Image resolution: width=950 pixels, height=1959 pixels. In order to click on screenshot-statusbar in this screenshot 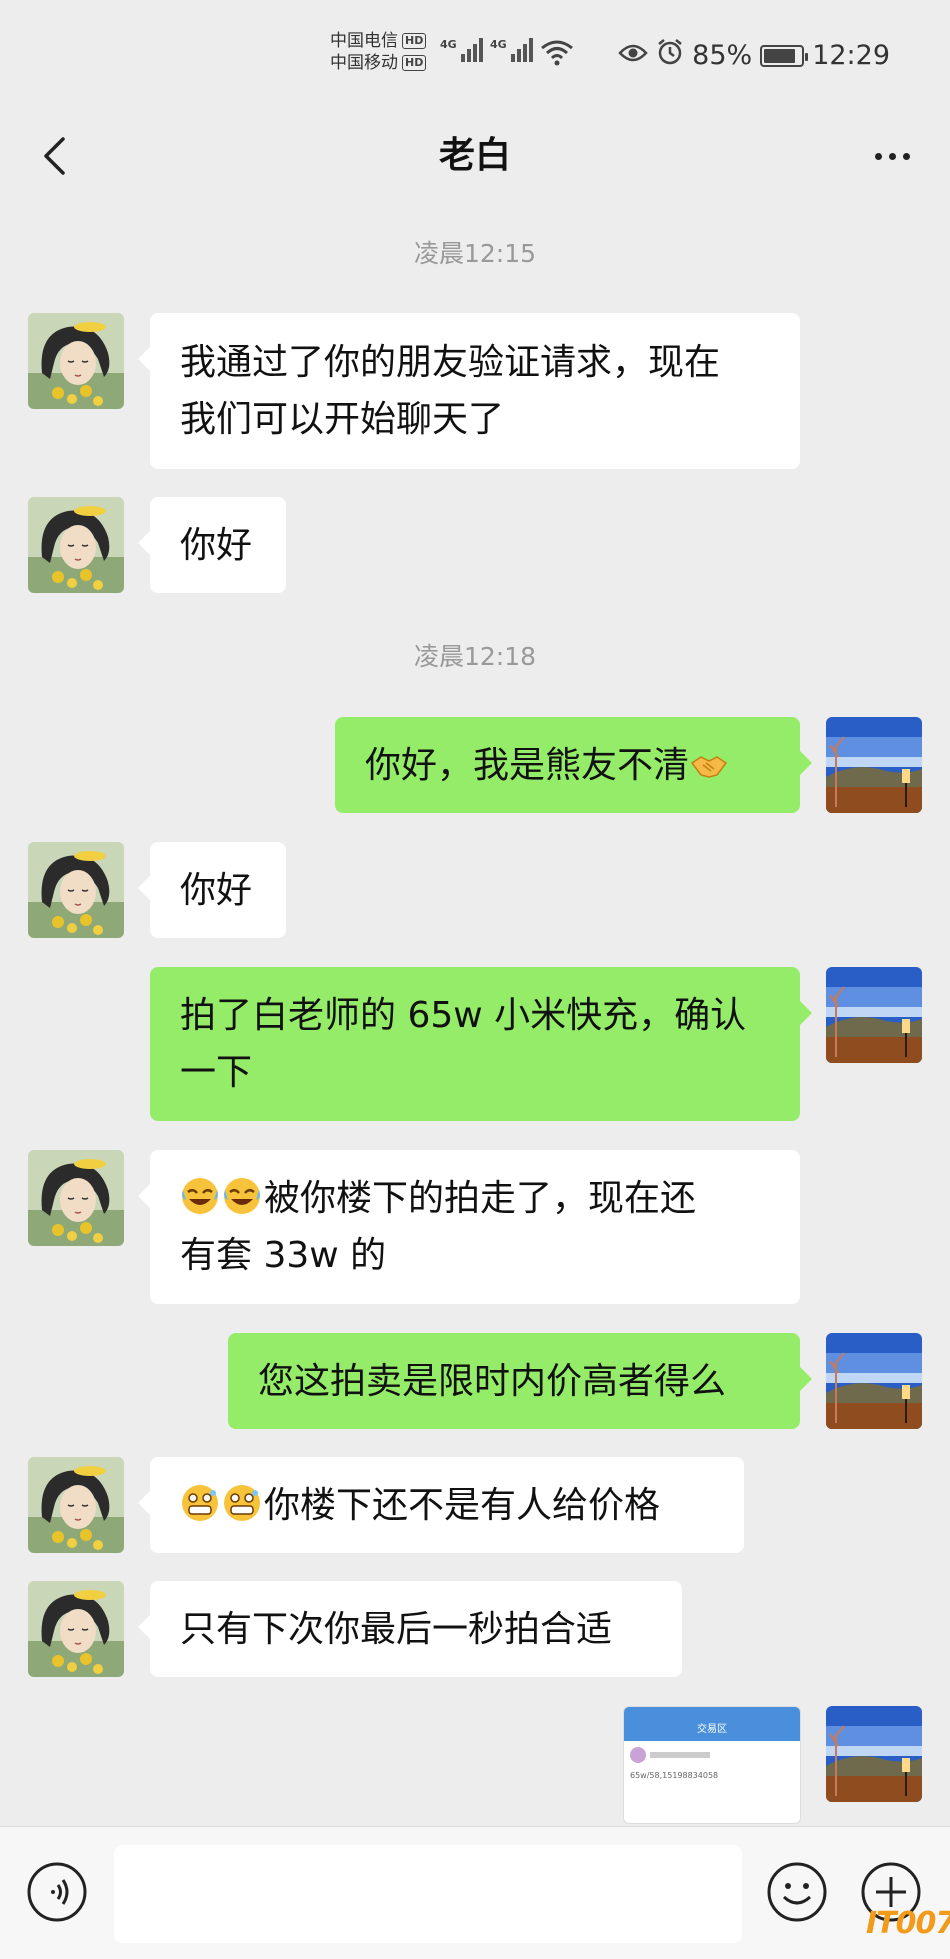, I will do `click(712, 1711)`.